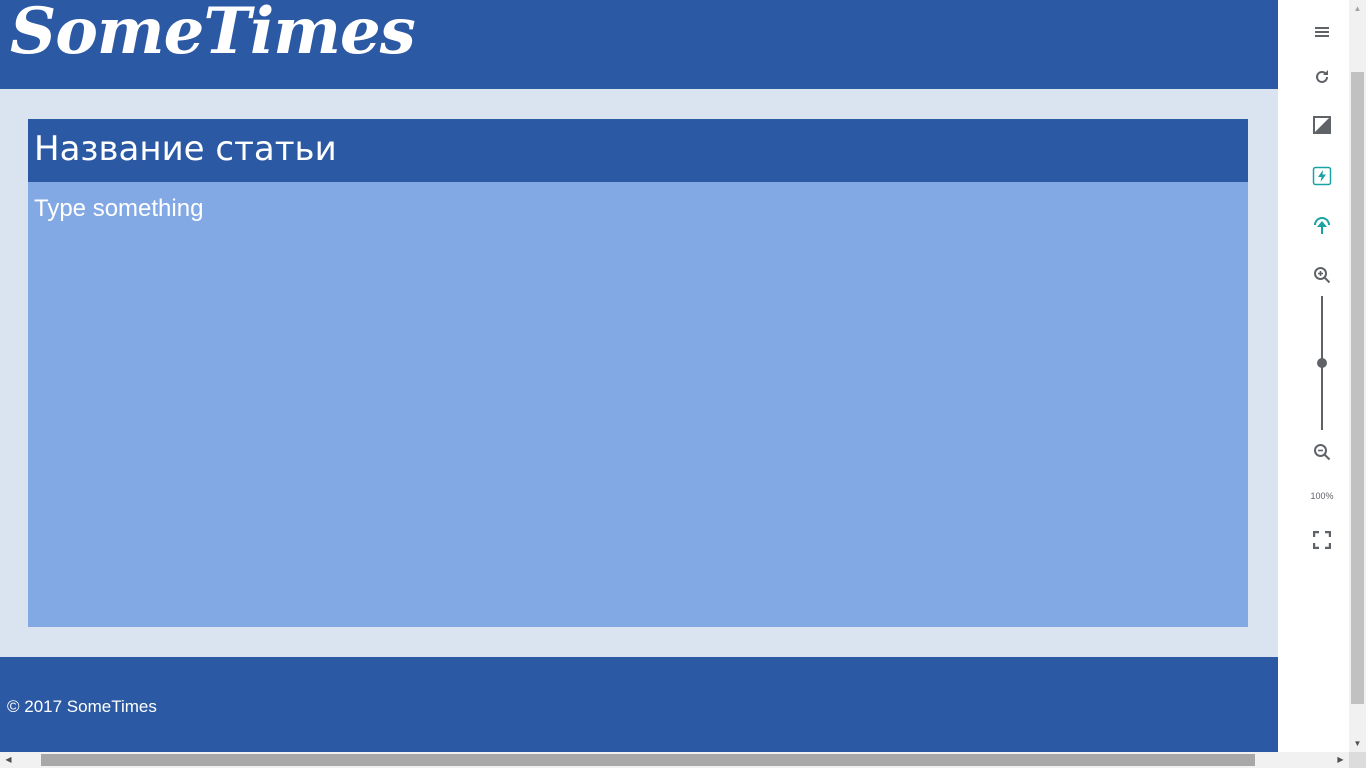 The image size is (1366, 768). I want to click on scrollbar-corner, so click(1357, 760).